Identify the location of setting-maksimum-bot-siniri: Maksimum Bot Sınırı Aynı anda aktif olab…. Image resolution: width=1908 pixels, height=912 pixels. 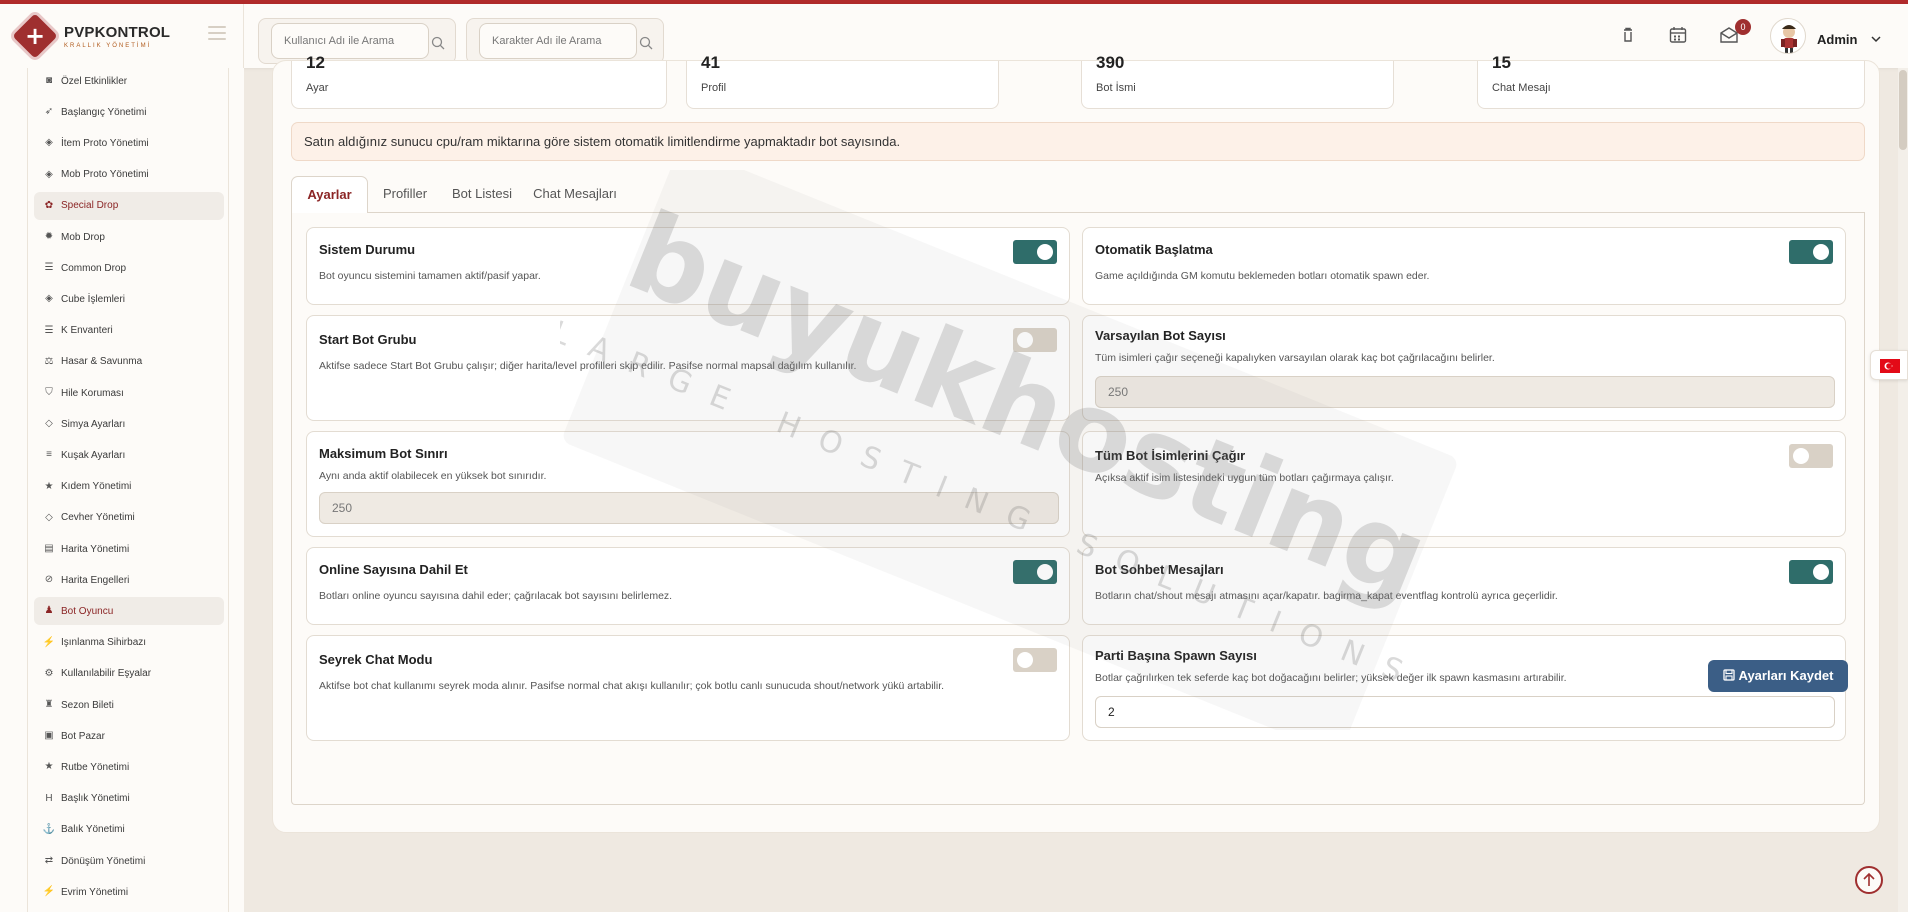
(688, 484).